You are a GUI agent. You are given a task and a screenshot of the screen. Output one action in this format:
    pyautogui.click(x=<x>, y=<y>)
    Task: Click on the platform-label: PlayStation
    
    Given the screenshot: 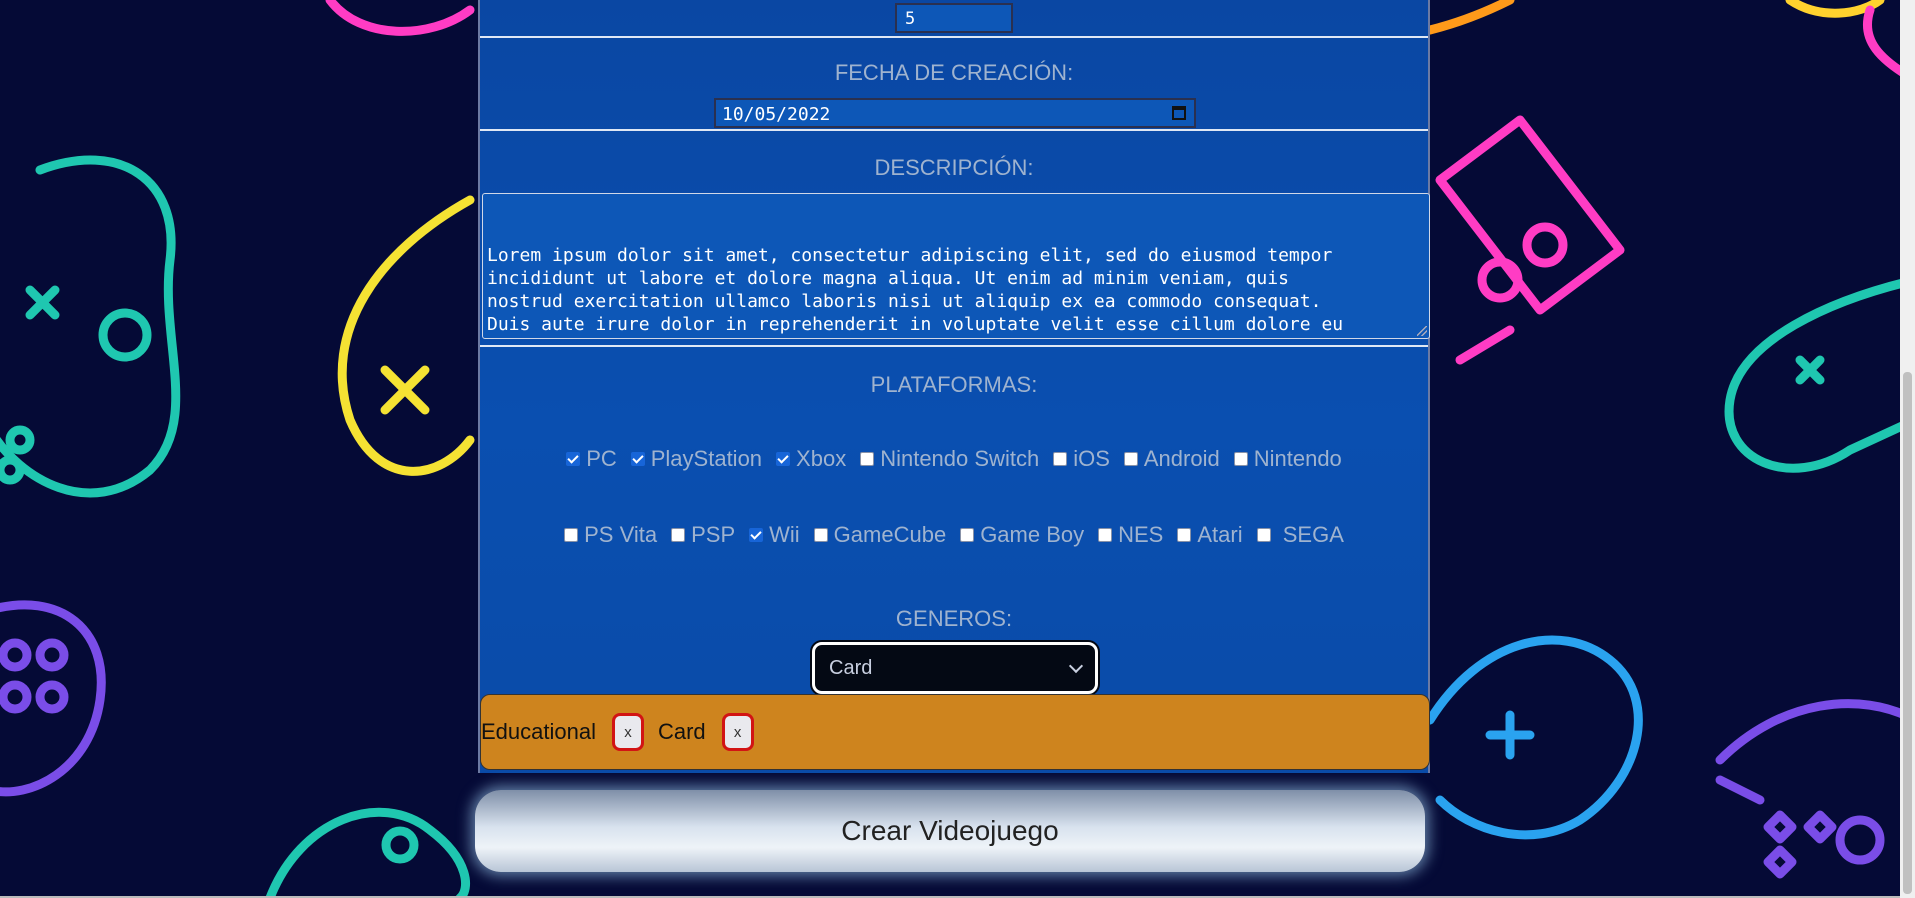 What is the action you would take?
    pyautogui.click(x=706, y=458)
    